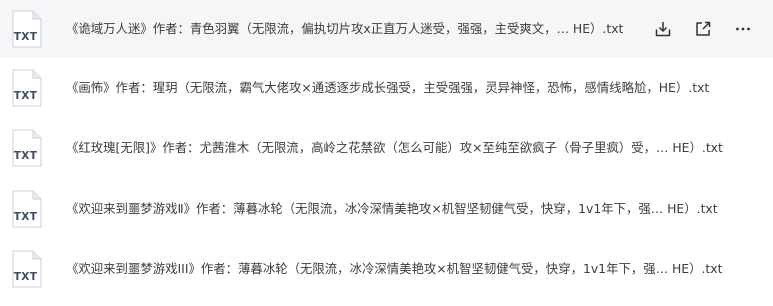  I want to click on more-icon, so click(743, 29).